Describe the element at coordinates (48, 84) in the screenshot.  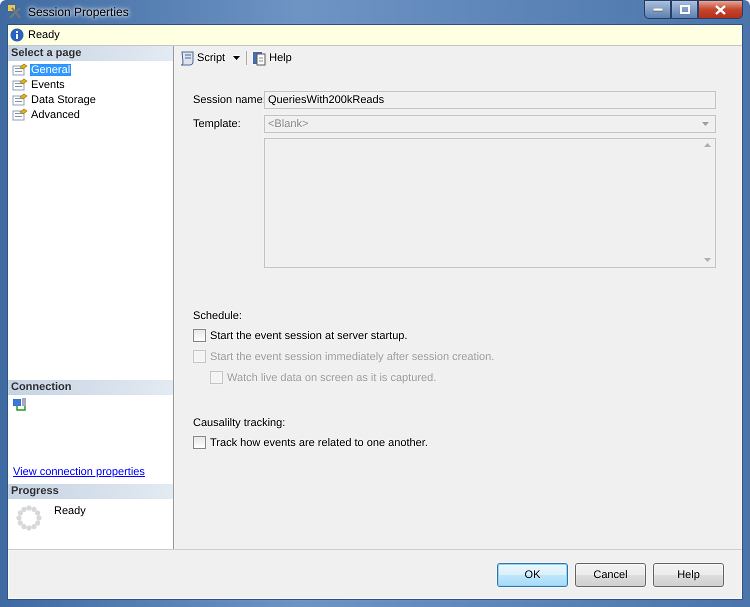
I see `page-item: Events` at that location.